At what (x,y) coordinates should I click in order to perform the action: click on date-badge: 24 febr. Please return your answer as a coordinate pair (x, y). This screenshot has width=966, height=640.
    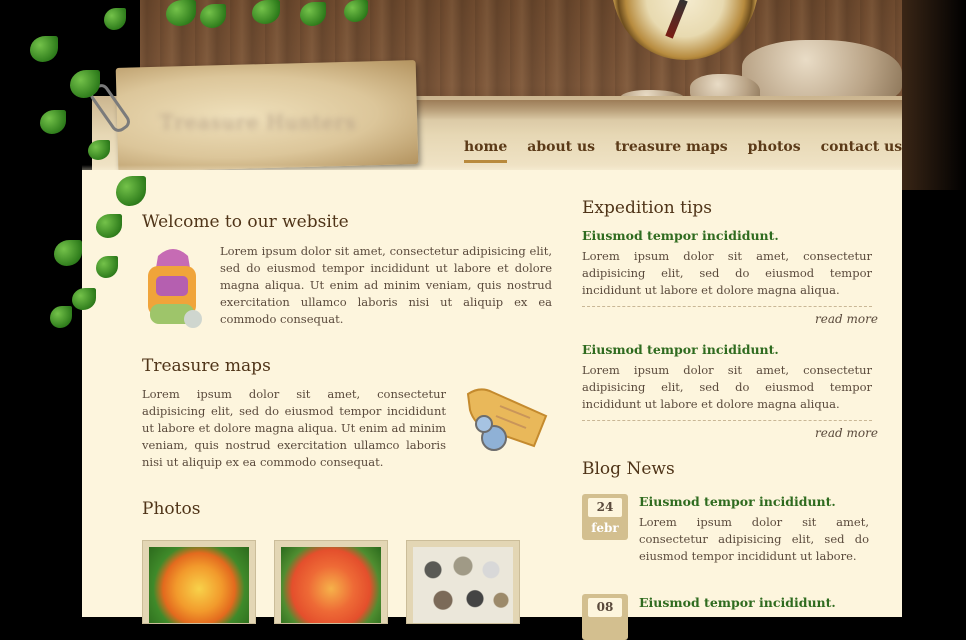
    Looking at the image, I should click on (605, 517).